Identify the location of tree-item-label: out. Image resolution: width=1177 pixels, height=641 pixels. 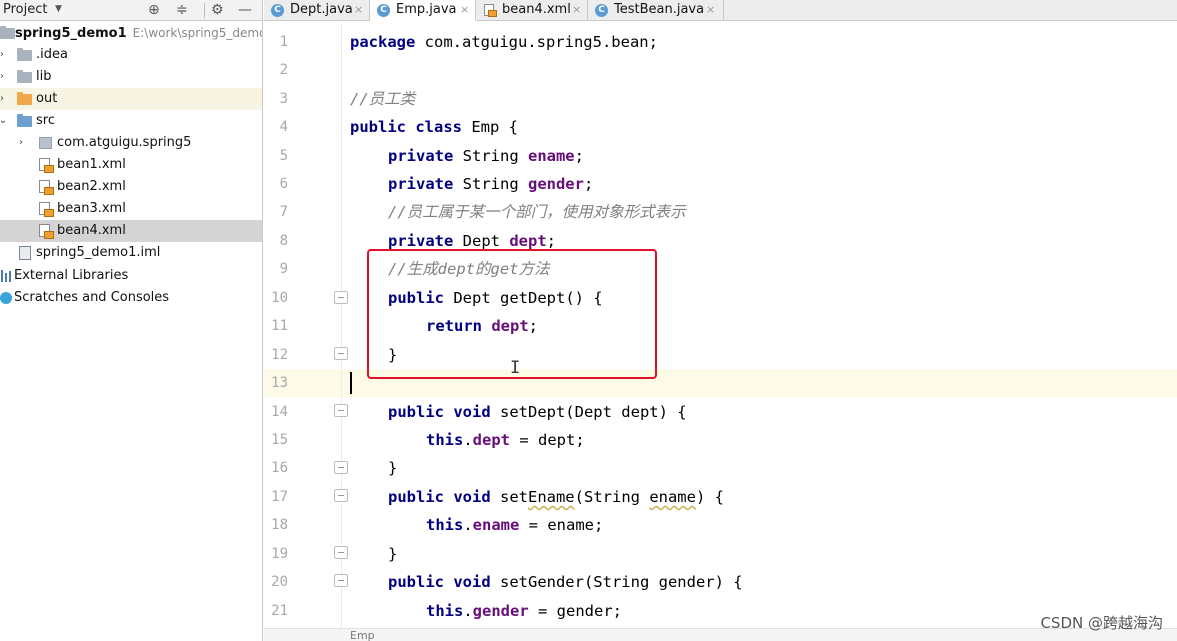
(47, 98).